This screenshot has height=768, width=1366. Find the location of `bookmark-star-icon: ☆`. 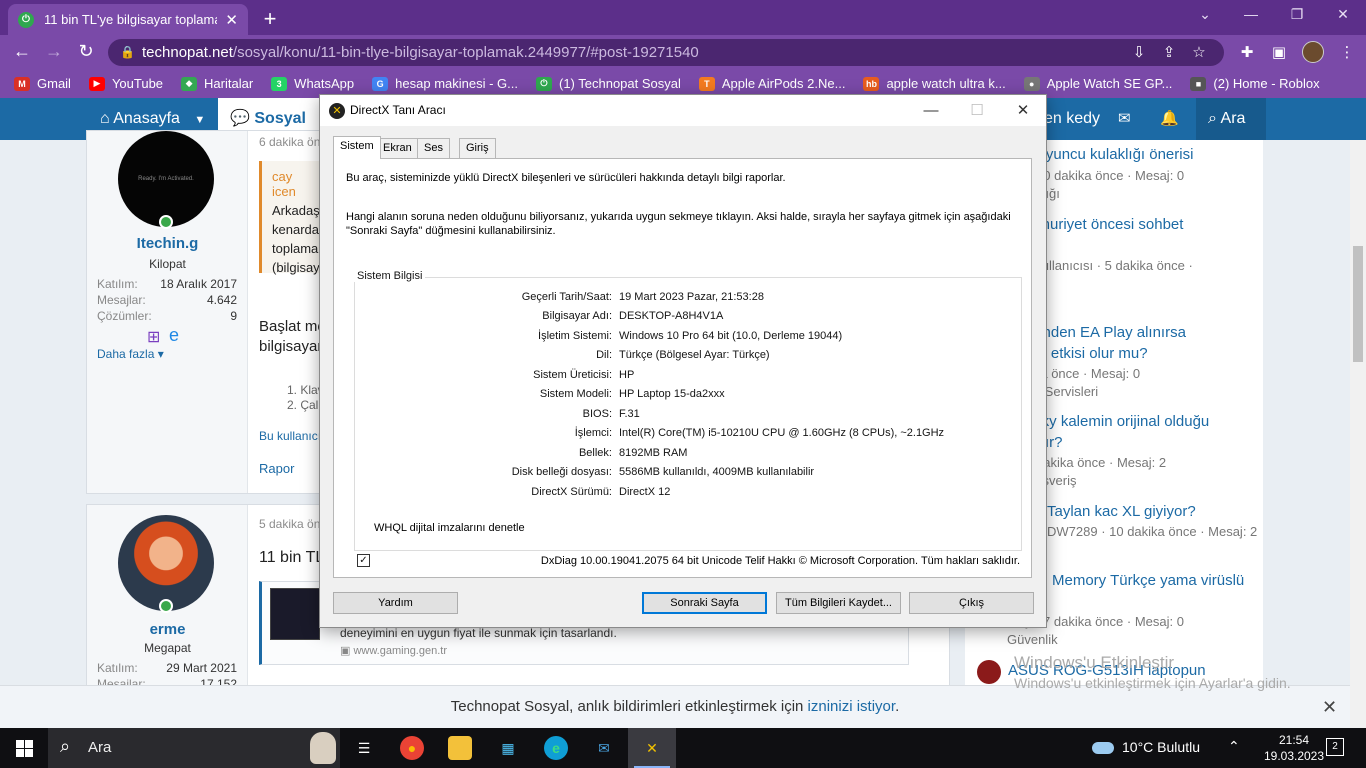

bookmark-star-icon: ☆ is located at coordinates (1199, 52).